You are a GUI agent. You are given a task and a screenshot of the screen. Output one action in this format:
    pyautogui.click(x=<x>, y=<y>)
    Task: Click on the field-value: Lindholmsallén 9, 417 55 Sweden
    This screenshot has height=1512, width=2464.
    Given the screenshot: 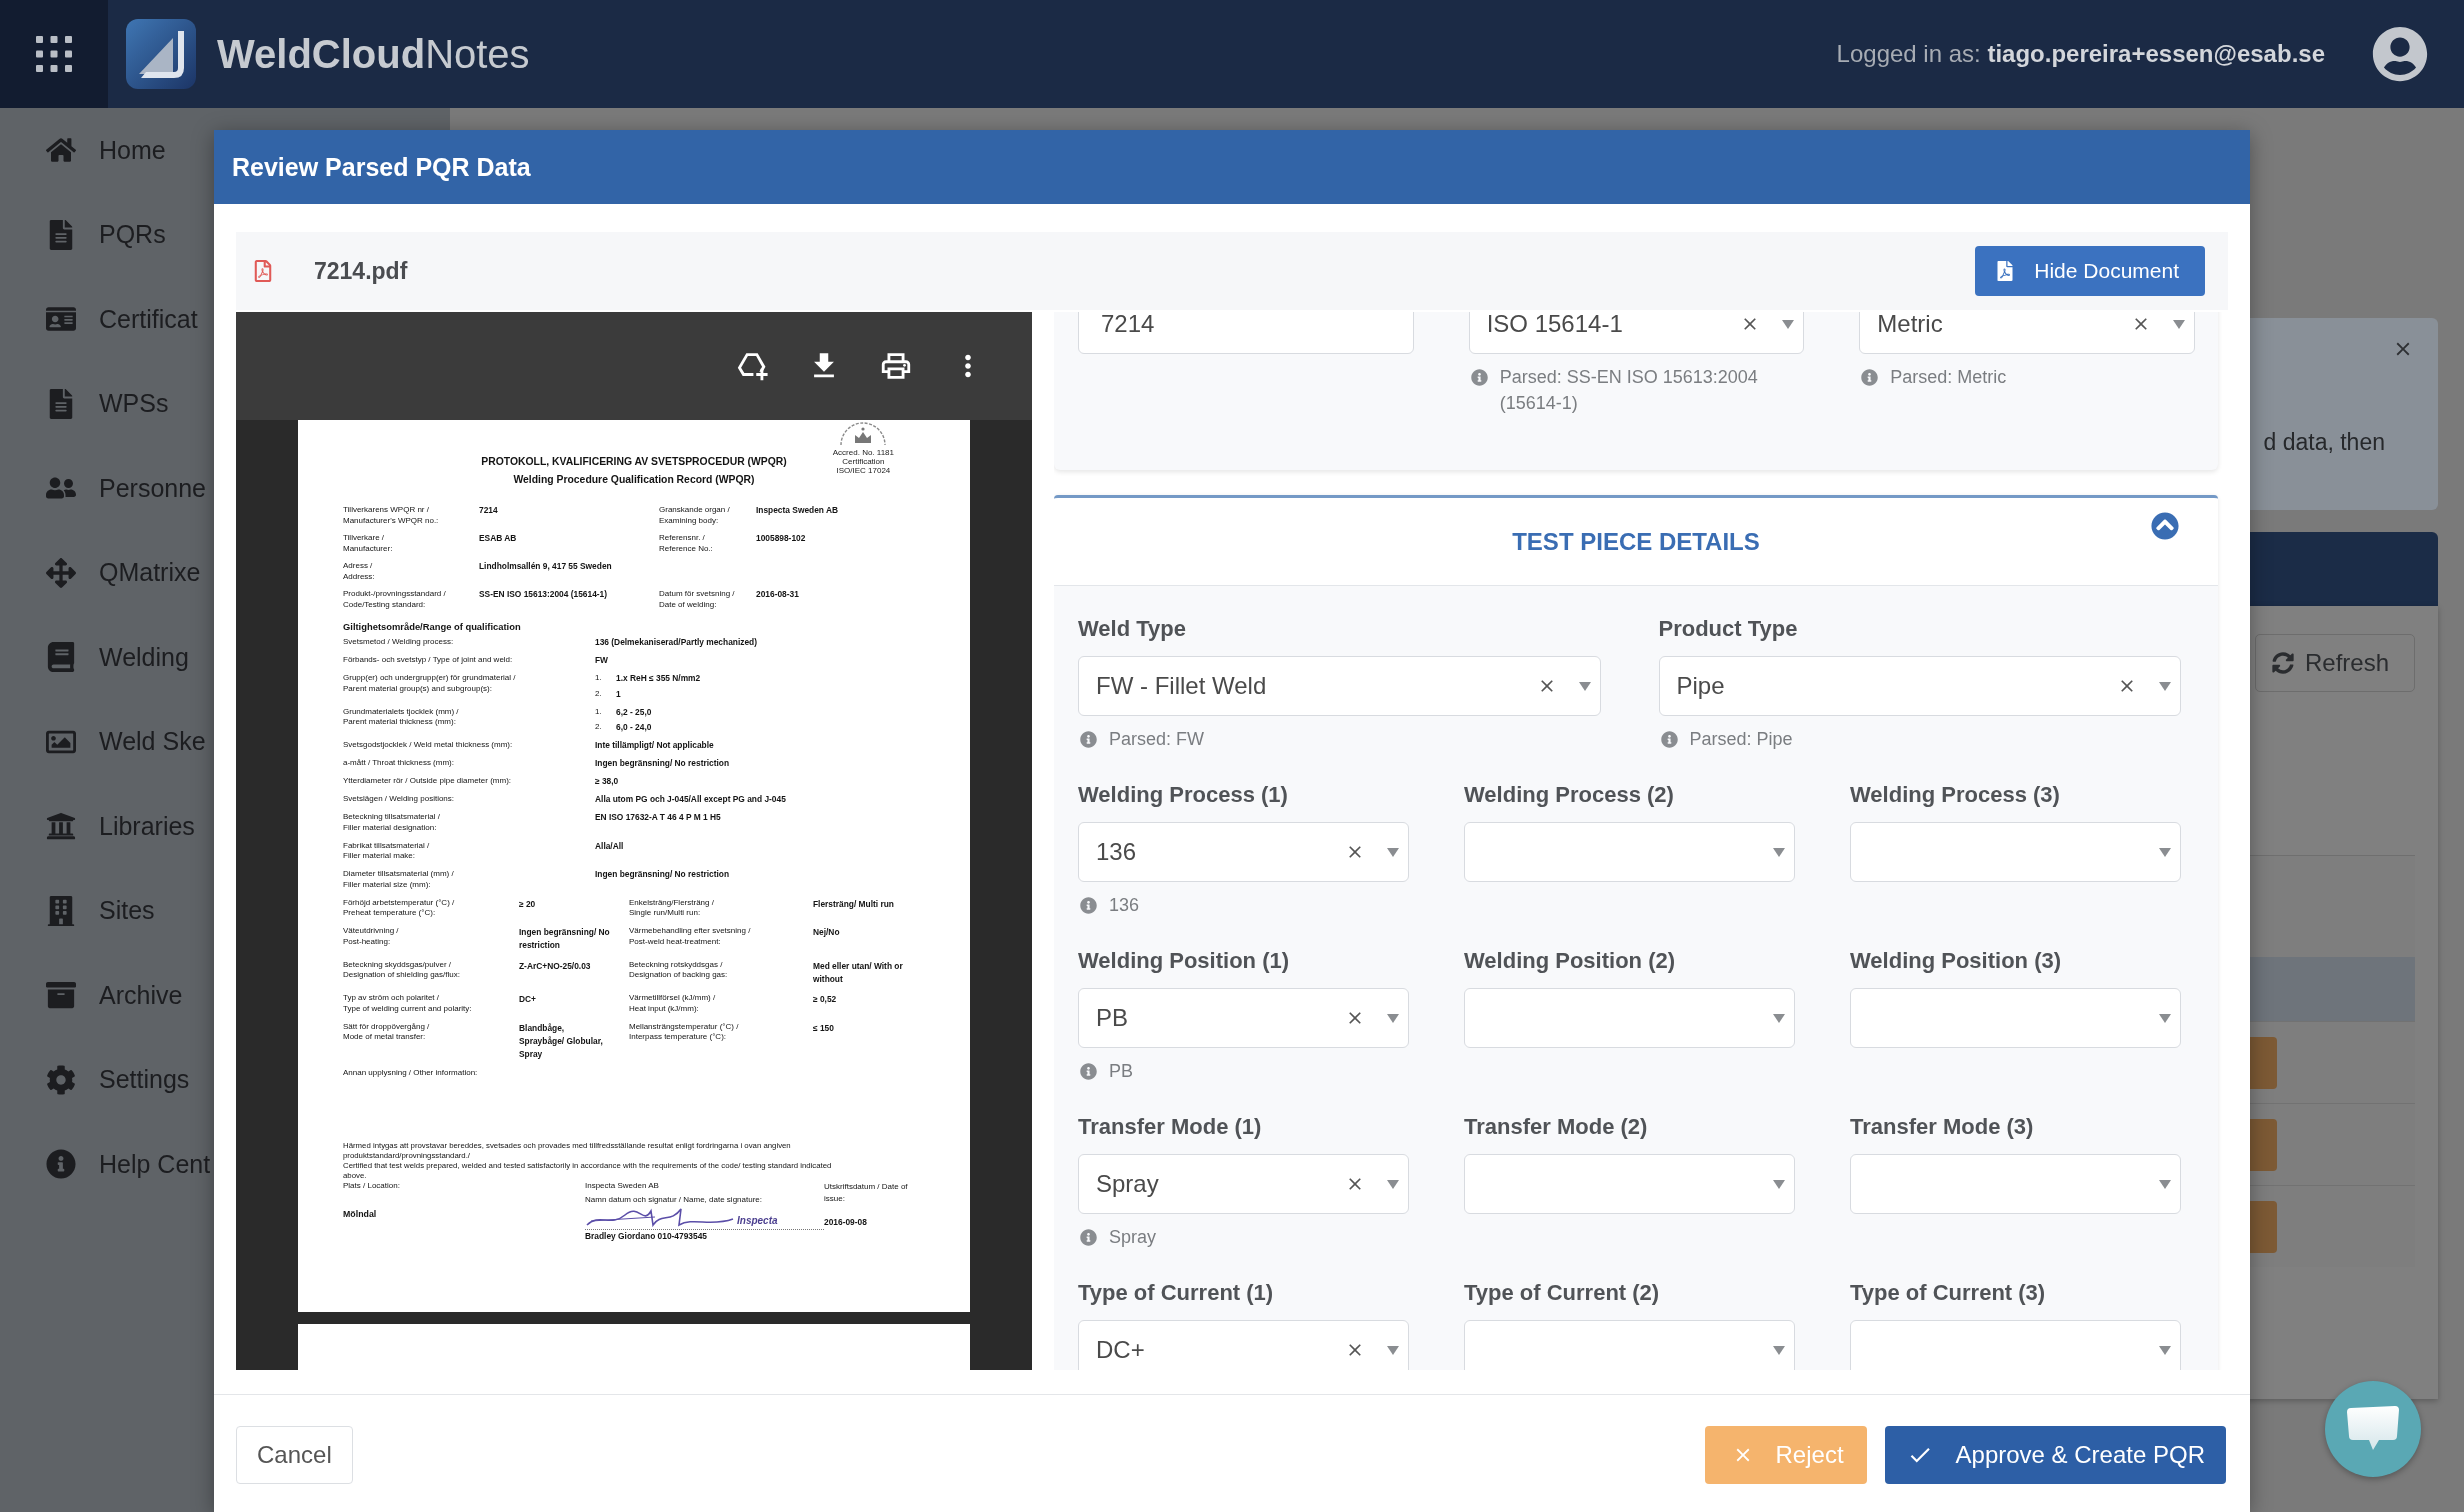 What is the action you would take?
    pyautogui.click(x=545, y=567)
    